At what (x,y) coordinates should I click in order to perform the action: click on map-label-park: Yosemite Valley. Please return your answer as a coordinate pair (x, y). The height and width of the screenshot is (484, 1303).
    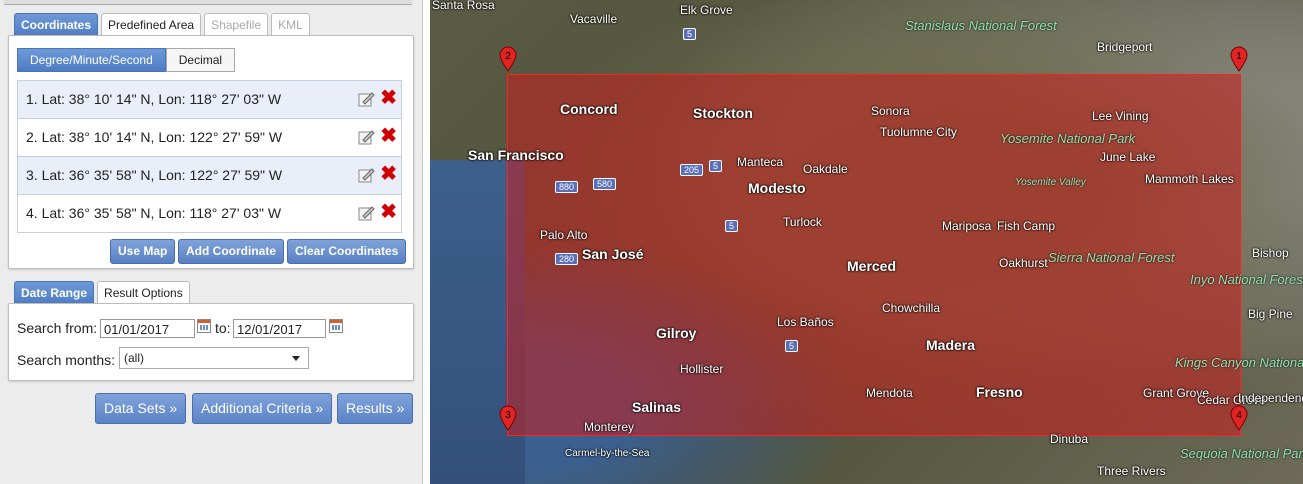
    Looking at the image, I should click on (1050, 182).